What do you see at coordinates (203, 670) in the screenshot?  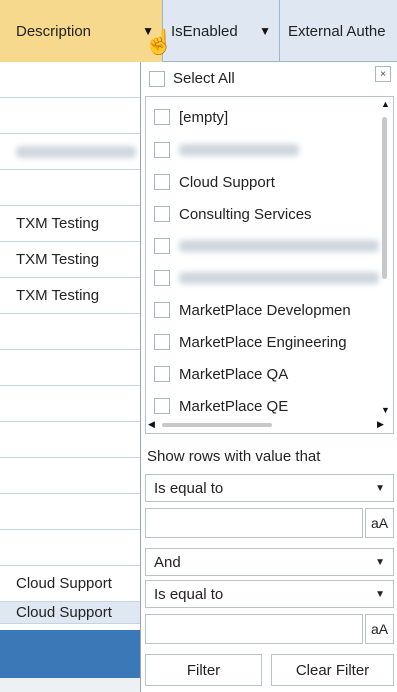 I see `filter-button: Filter` at bounding box center [203, 670].